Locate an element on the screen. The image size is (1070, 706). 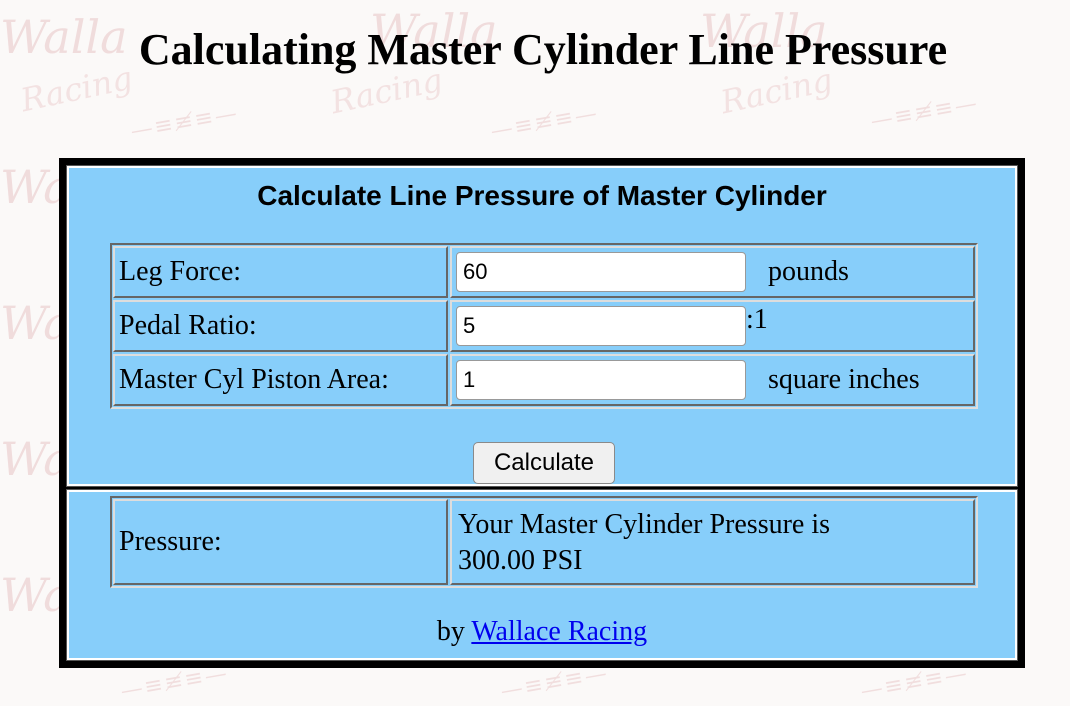
table-row: Leg Force: pounds is located at coordinates (544, 272).